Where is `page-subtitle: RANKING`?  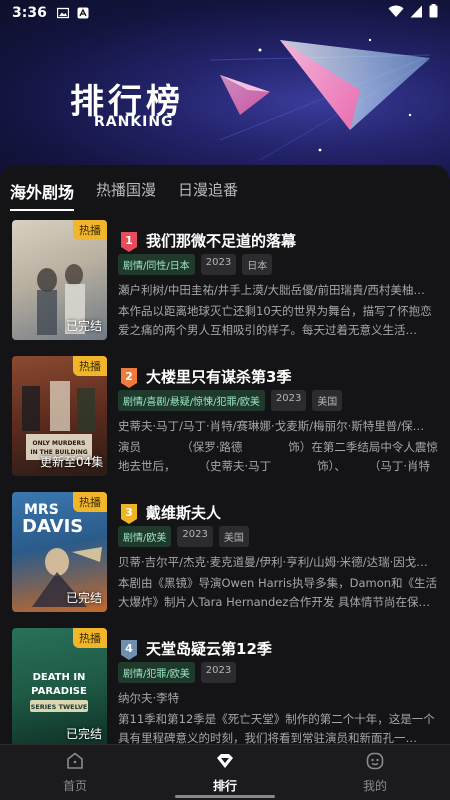
page-subtitle: RANKING is located at coordinates (134, 122).